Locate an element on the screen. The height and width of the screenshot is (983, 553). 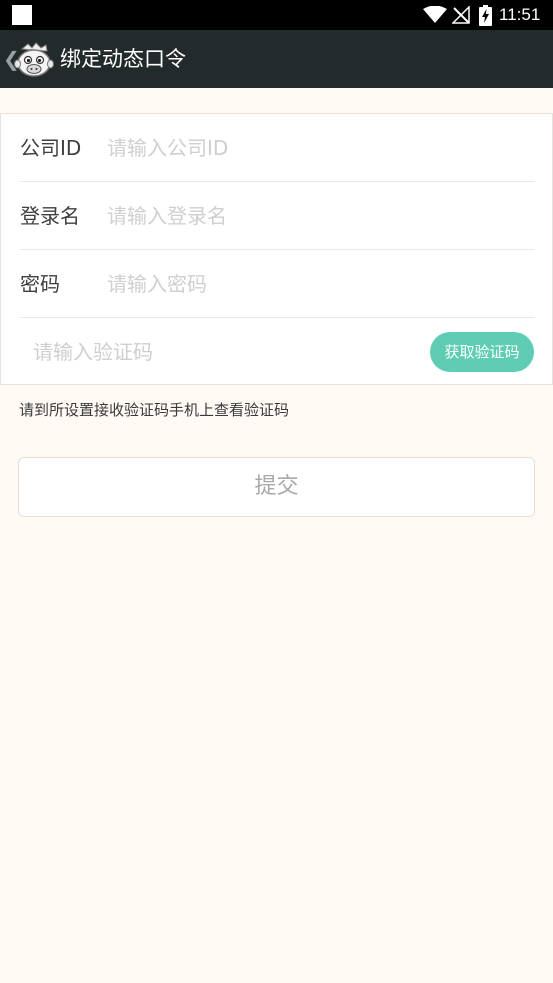
company-id-input is located at coordinates (317, 148).